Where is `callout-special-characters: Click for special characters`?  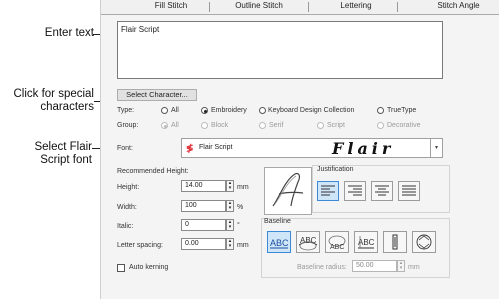
callout-special-characters: Click for special characters is located at coordinates (49, 101).